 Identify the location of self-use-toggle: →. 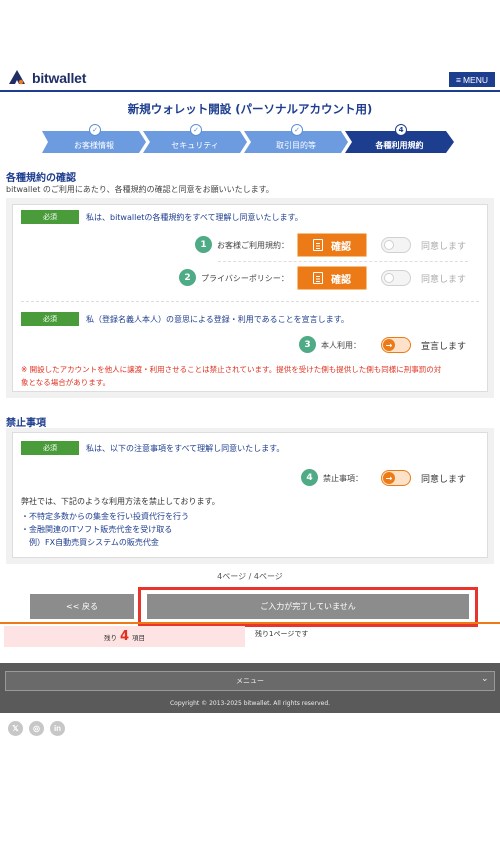
(396, 345).